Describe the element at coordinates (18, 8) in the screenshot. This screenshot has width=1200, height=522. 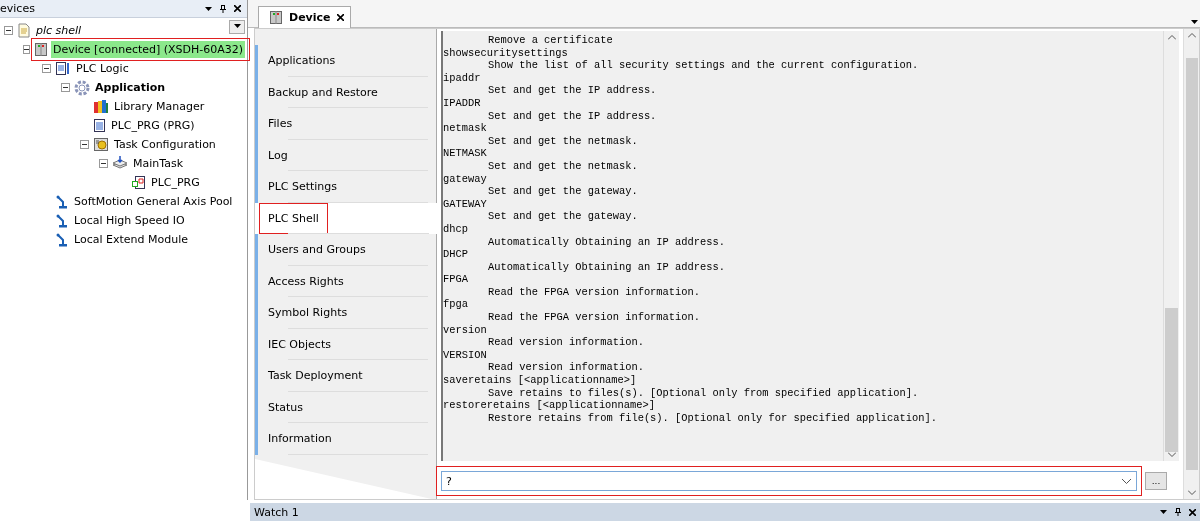
I see `panel-title: evices` at that location.